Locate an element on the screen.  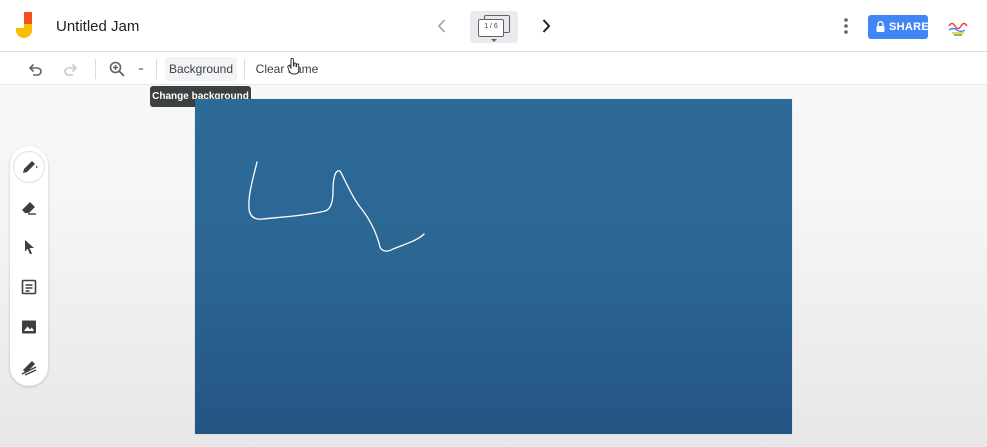
pen-icon is located at coordinates (29, 167).